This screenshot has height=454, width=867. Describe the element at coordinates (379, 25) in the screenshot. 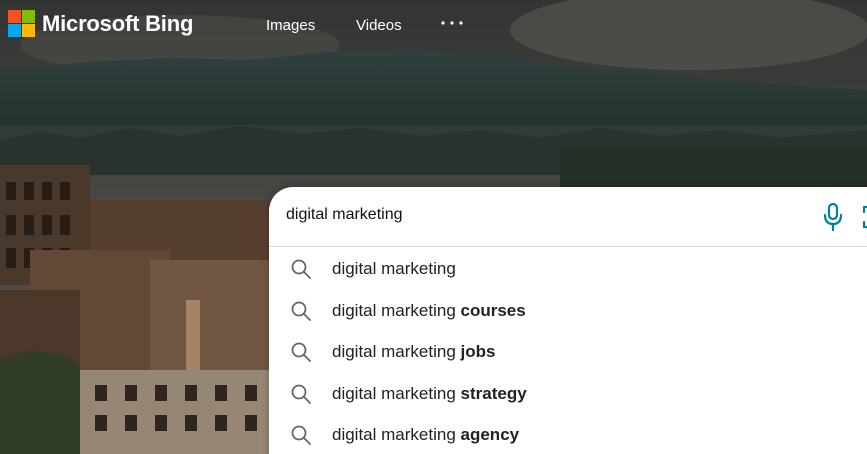

I see `nav-link-videos: Videos` at that location.